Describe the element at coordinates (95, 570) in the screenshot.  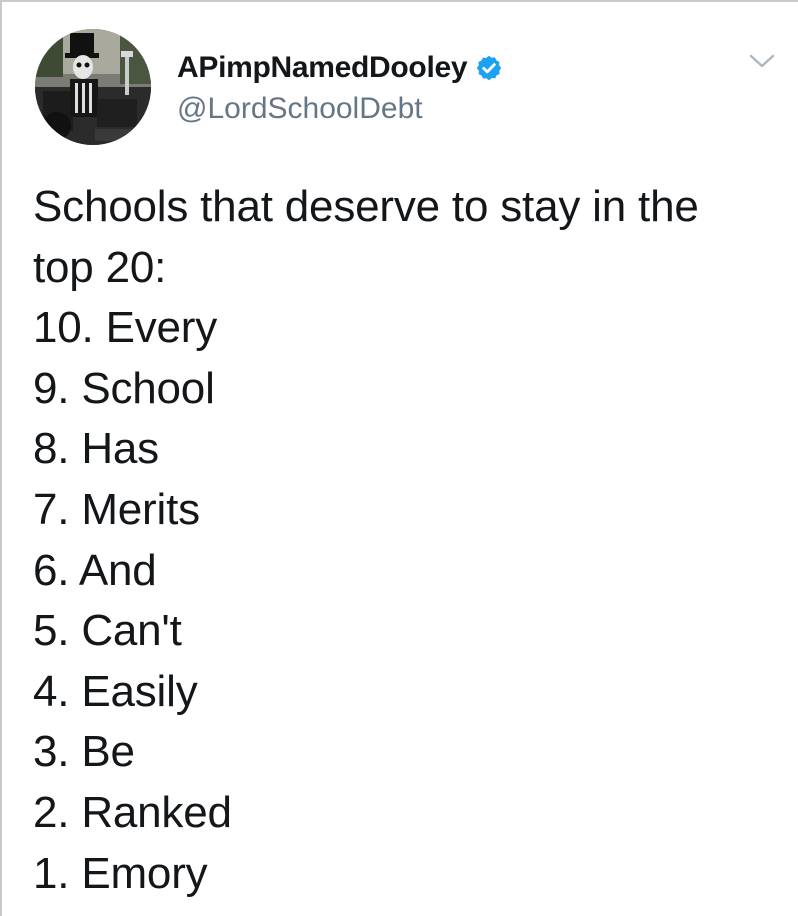
I see `list-item: 6. And` at that location.